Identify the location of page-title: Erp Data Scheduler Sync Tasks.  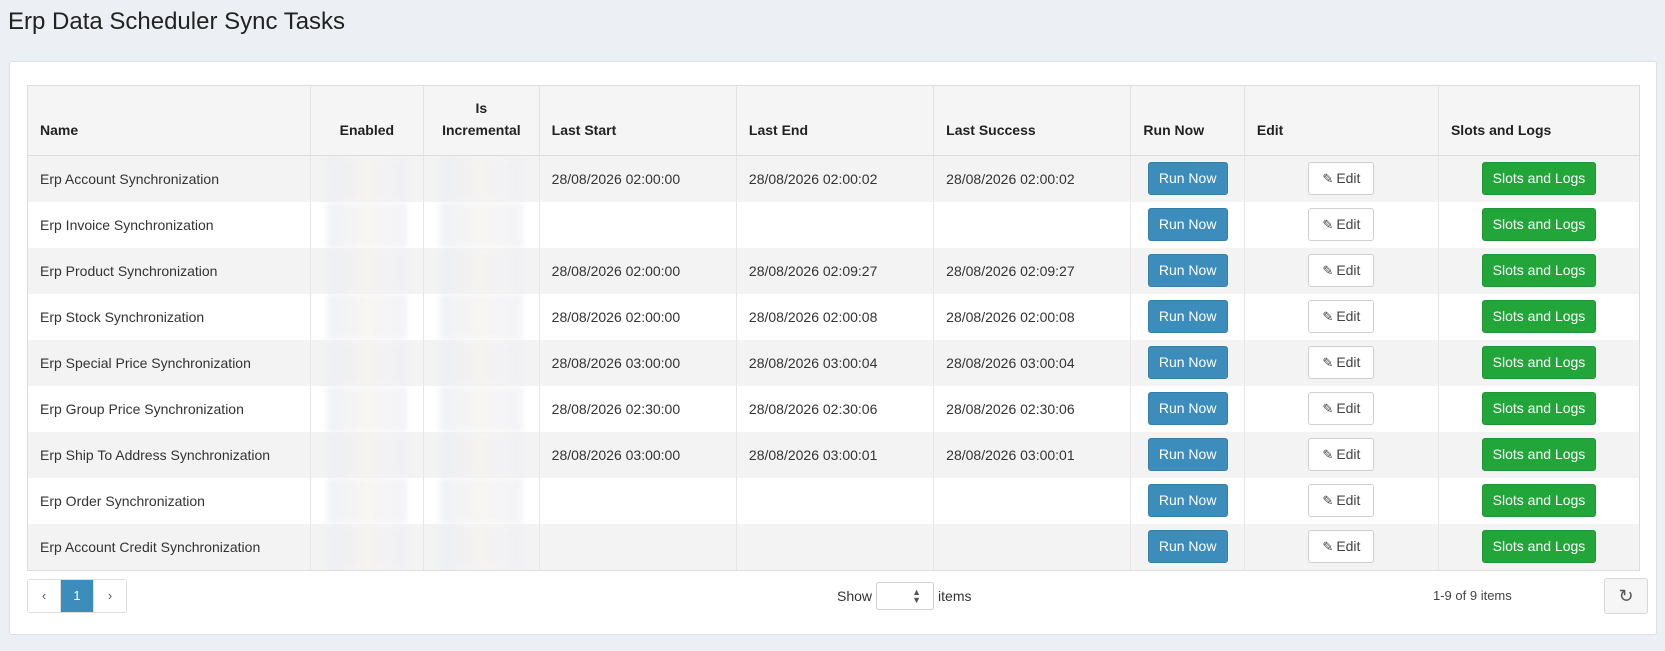
(177, 21).